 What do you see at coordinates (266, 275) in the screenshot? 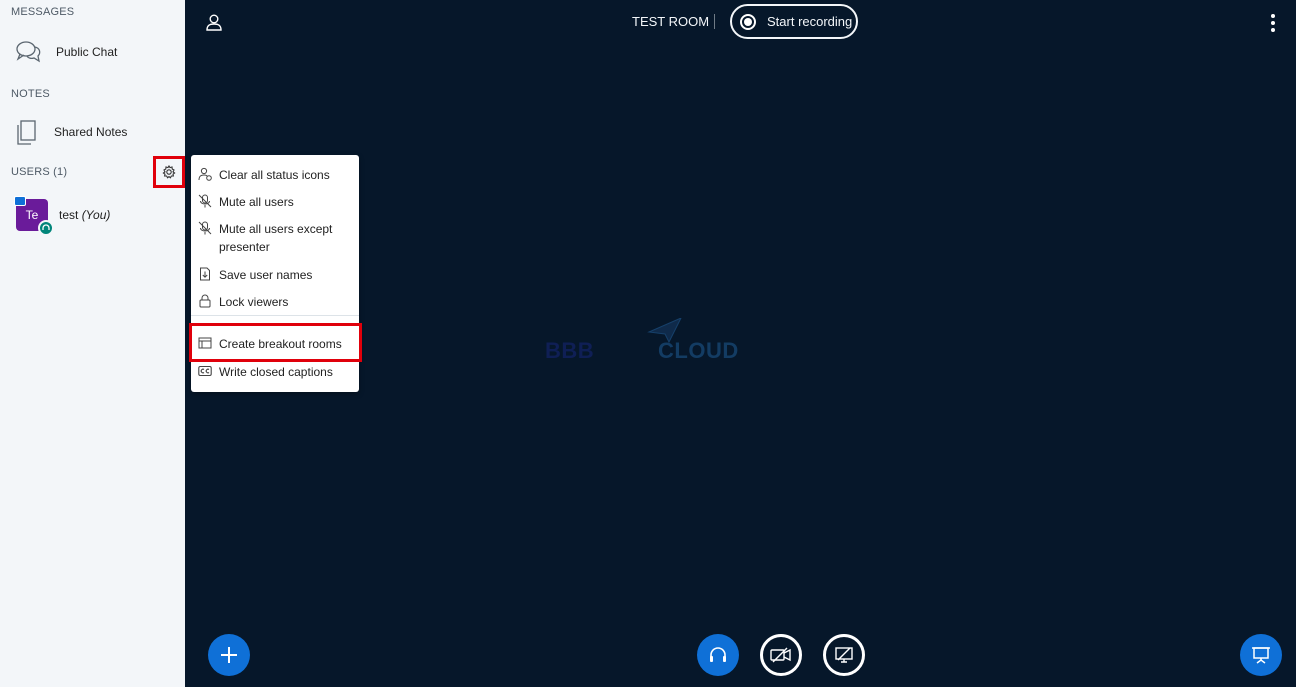
I see `menu-item-label: Save user names` at bounding box center [266, 275].